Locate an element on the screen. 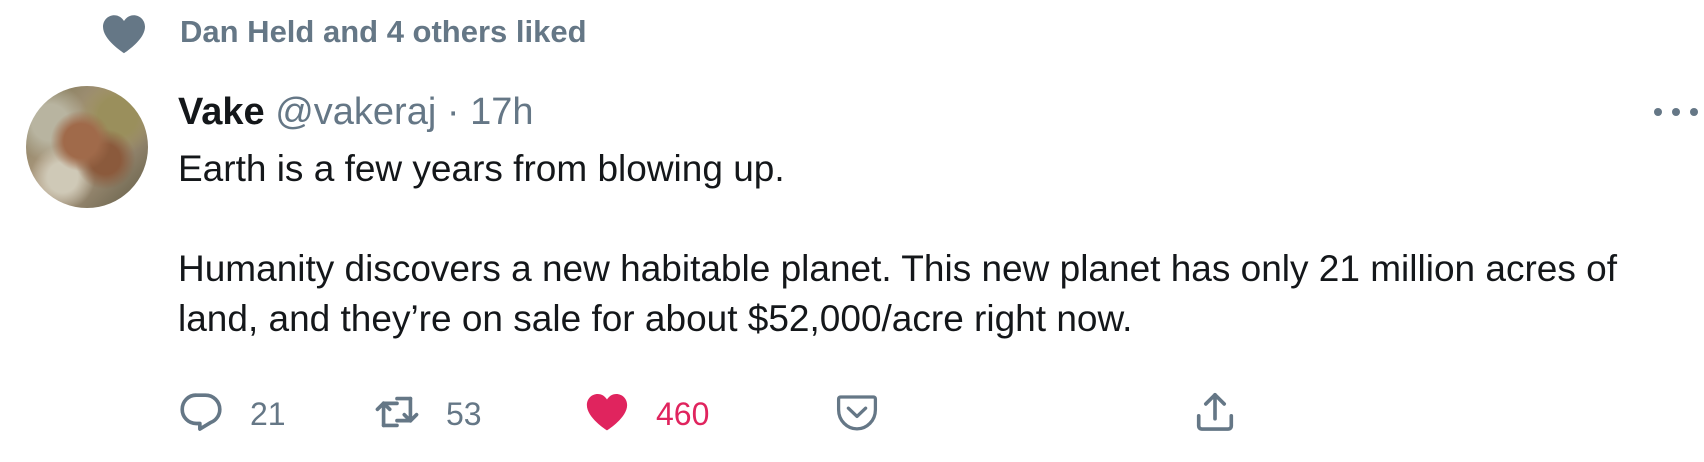 The image size is (1704, 462). like-button: 460 is located at coordinates (646, 414).